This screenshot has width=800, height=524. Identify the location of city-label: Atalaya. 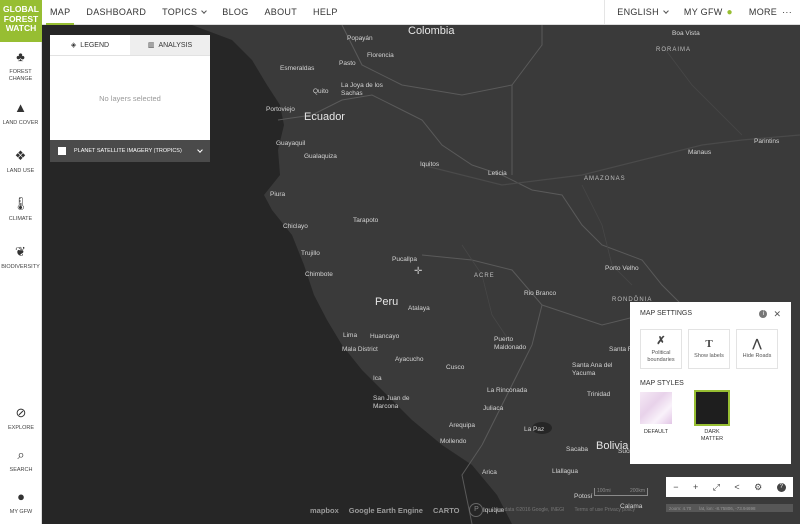
(419, 308).